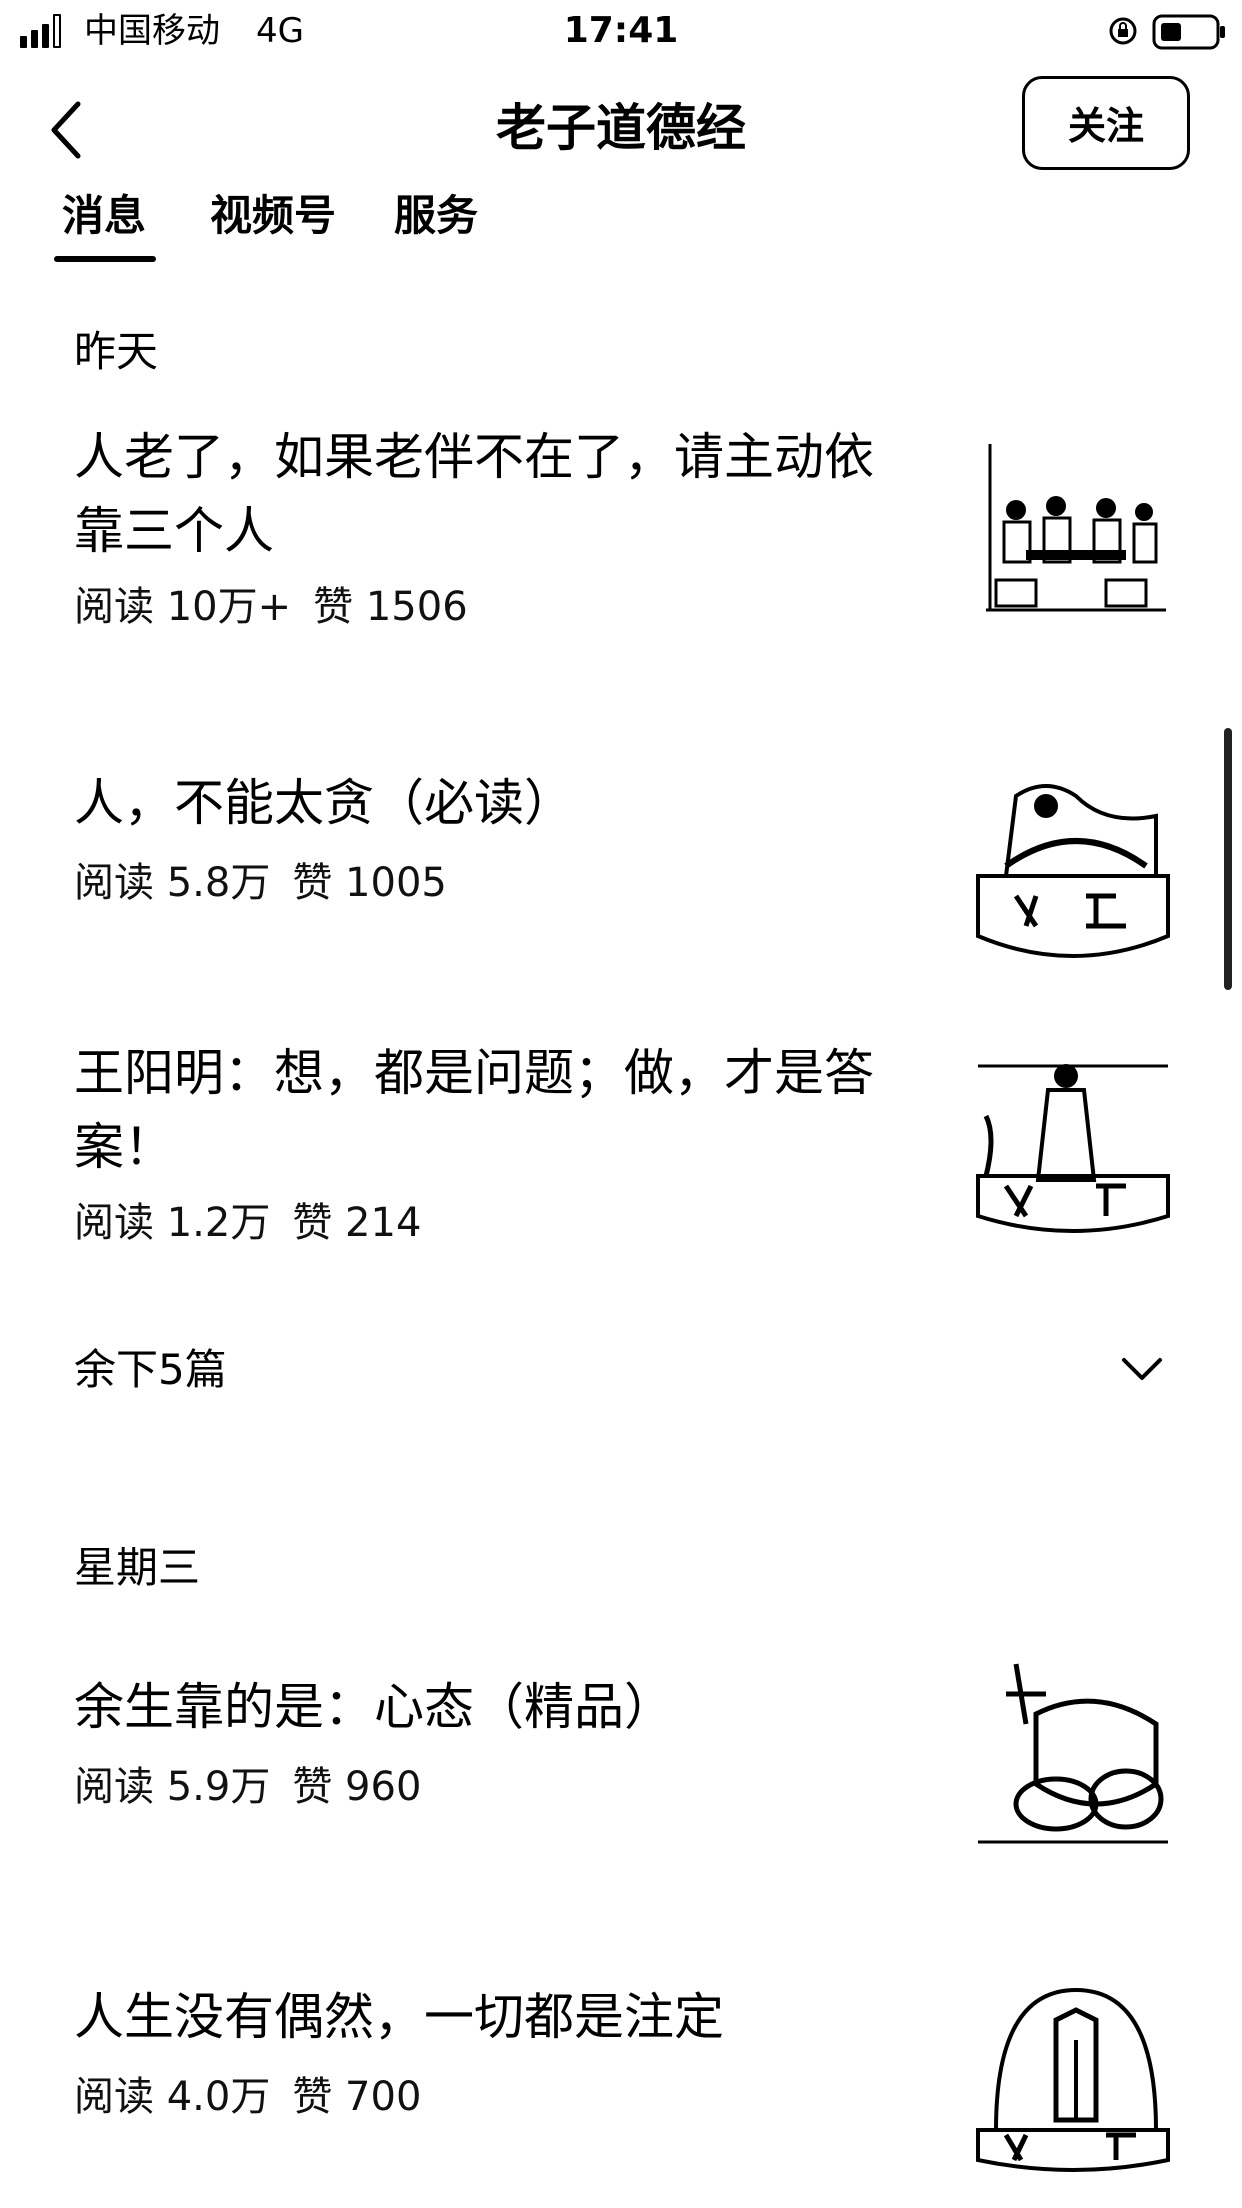 Image resolution: width=1242 pixels, height=2208 pixels. What do you see at coordinates (150, 1370) in the screenshot?
I see `remaining-articles-label: 余下5篇` at bounding box center [150, 1370].